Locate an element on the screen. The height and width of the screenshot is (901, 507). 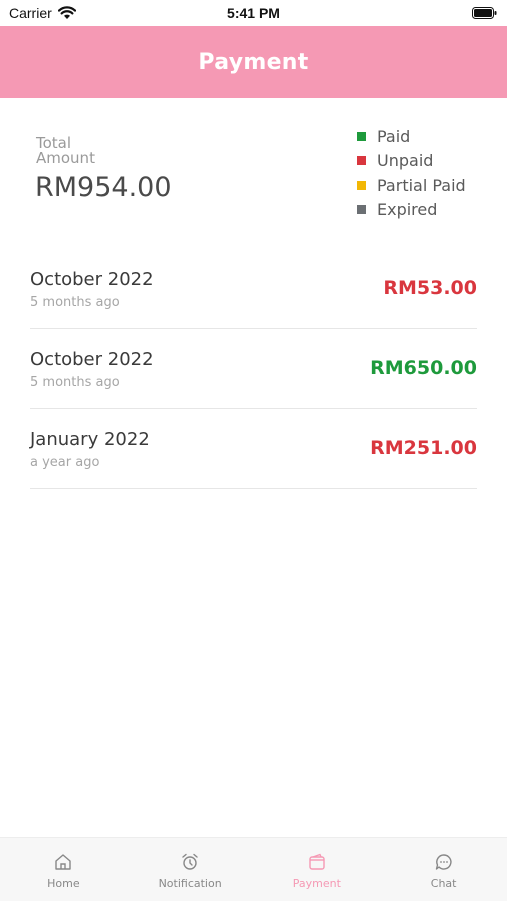
page-title: Payment is located at coordinates (253, 62).